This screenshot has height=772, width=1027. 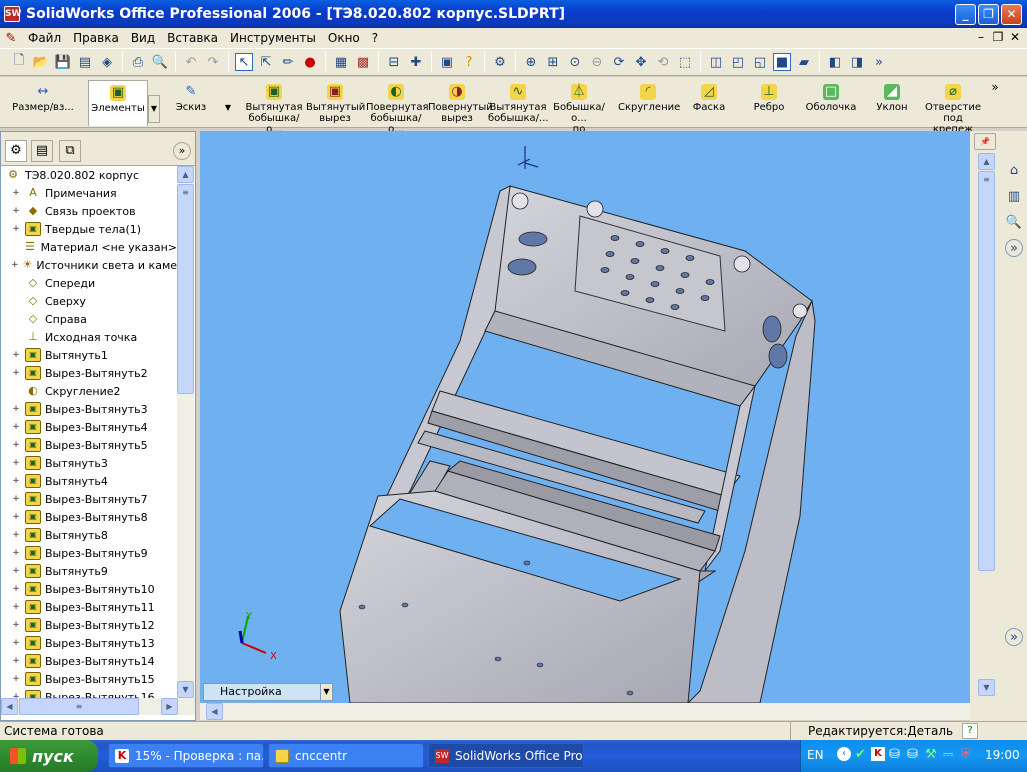 I want to click on tree-item: ◇ Спереди, so click(x=89, y=283).